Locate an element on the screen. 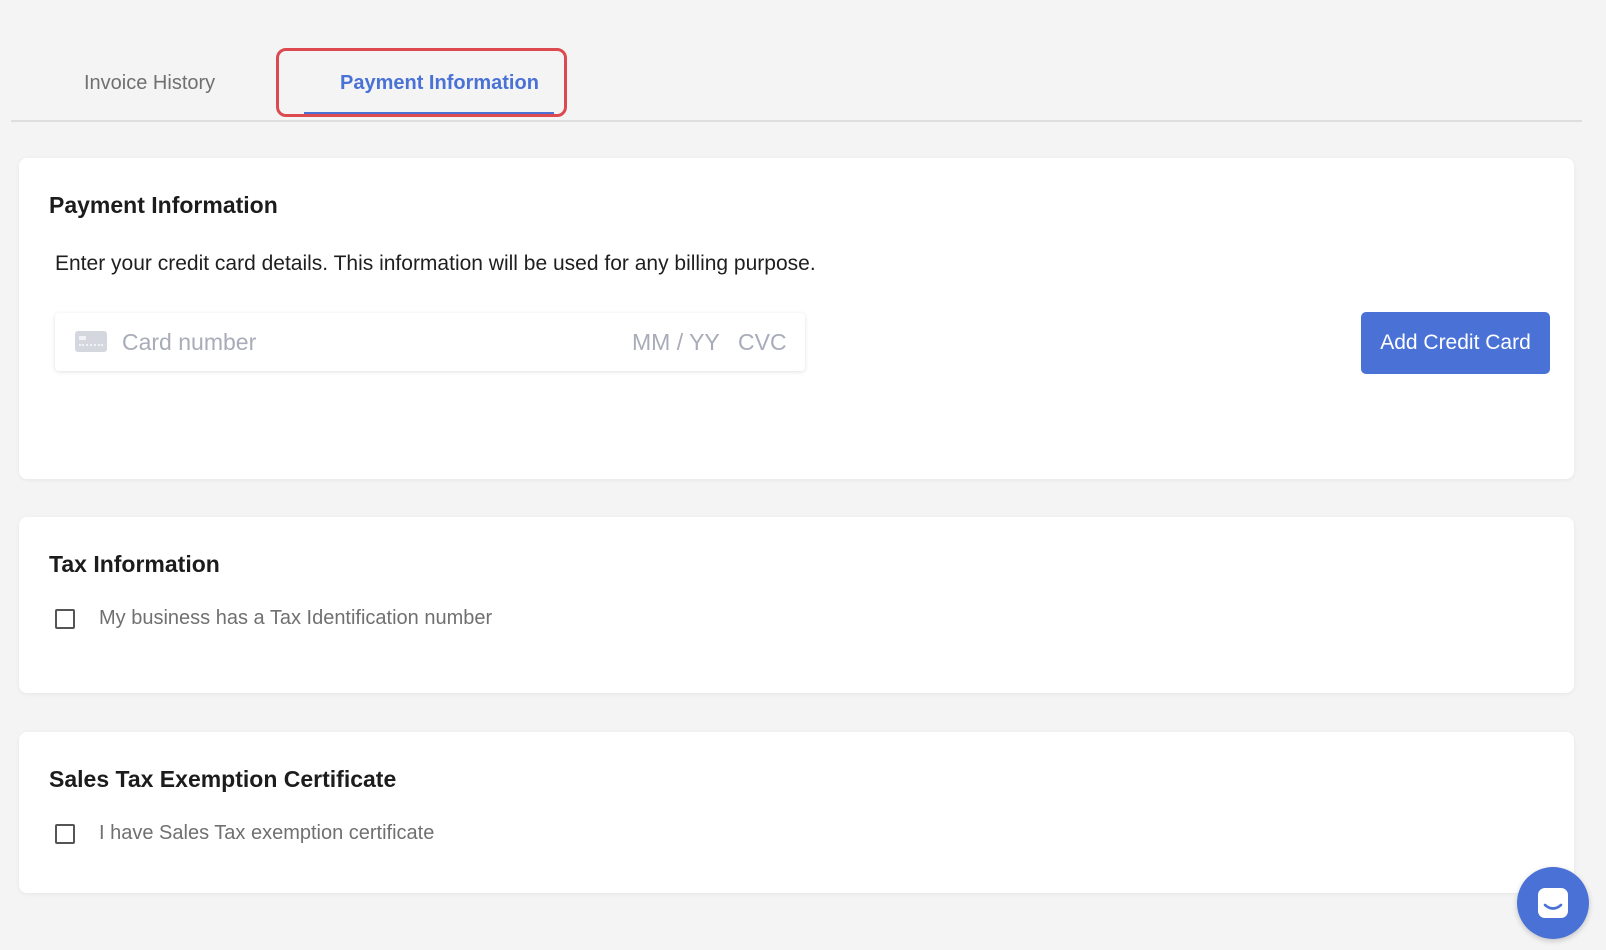  tab-invoice-history: Invoice History is located at coordinates (149, 83).